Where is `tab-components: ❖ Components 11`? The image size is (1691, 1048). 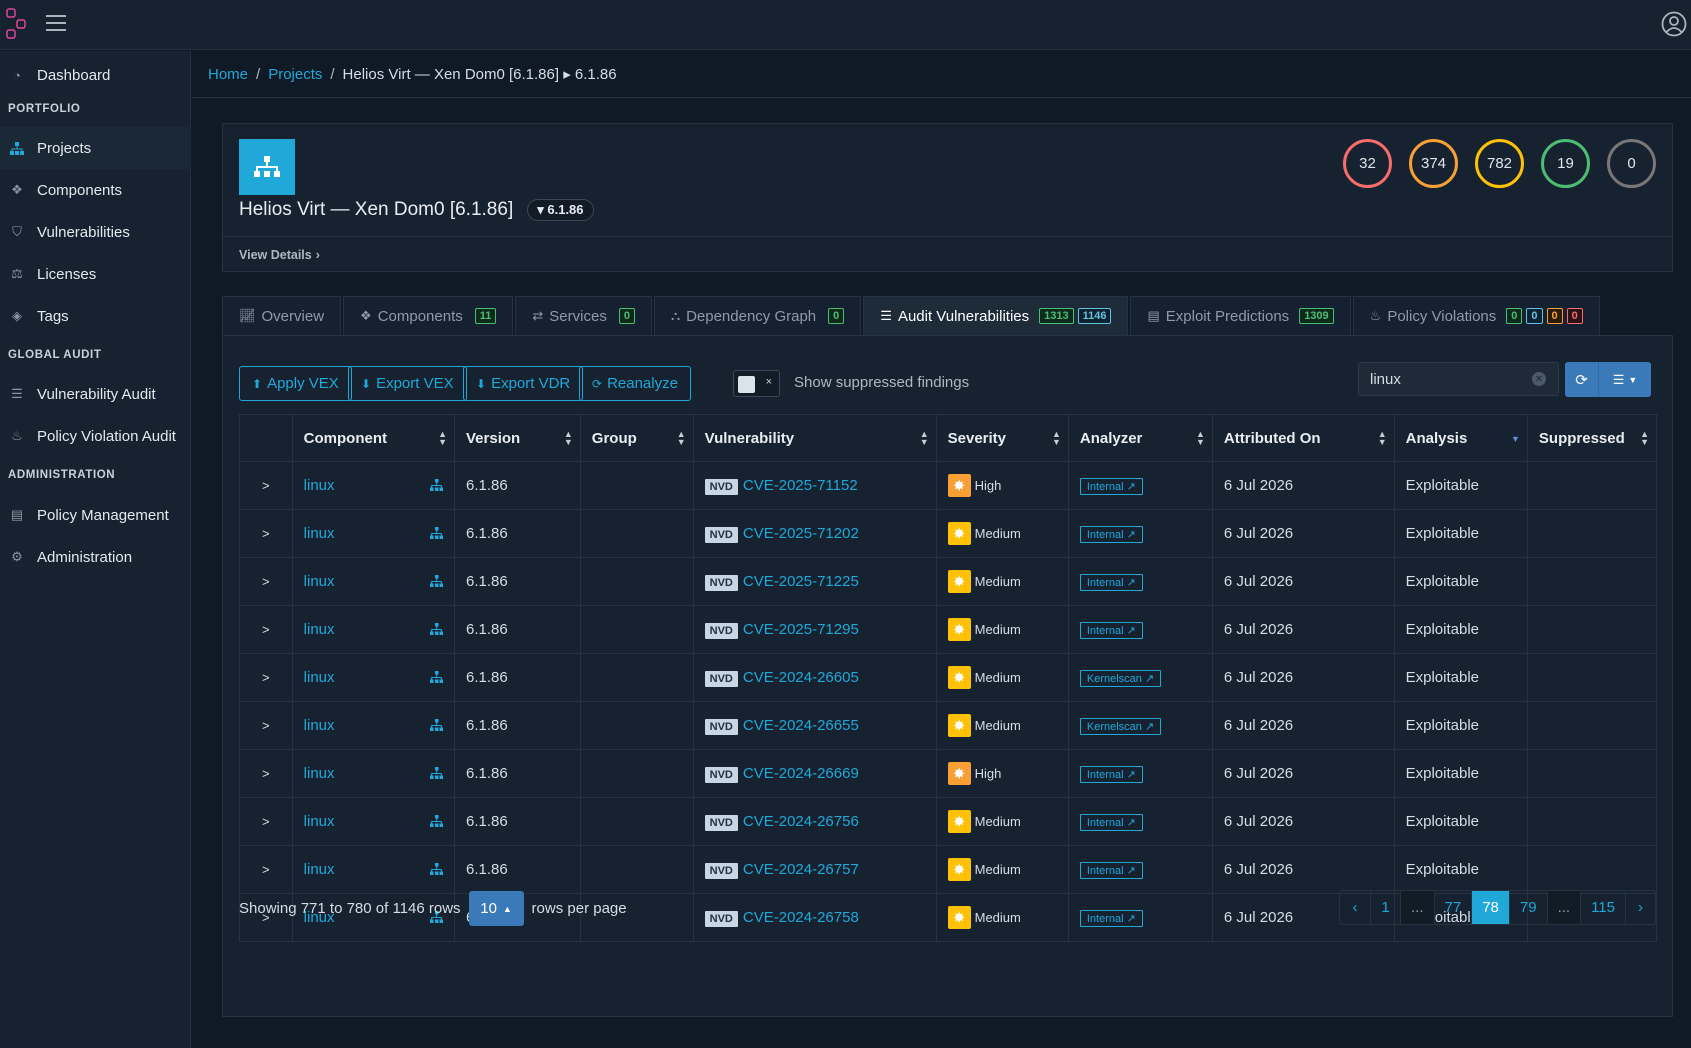
tab-components: ❖ Components 11 is located at coordinates (428, 315).